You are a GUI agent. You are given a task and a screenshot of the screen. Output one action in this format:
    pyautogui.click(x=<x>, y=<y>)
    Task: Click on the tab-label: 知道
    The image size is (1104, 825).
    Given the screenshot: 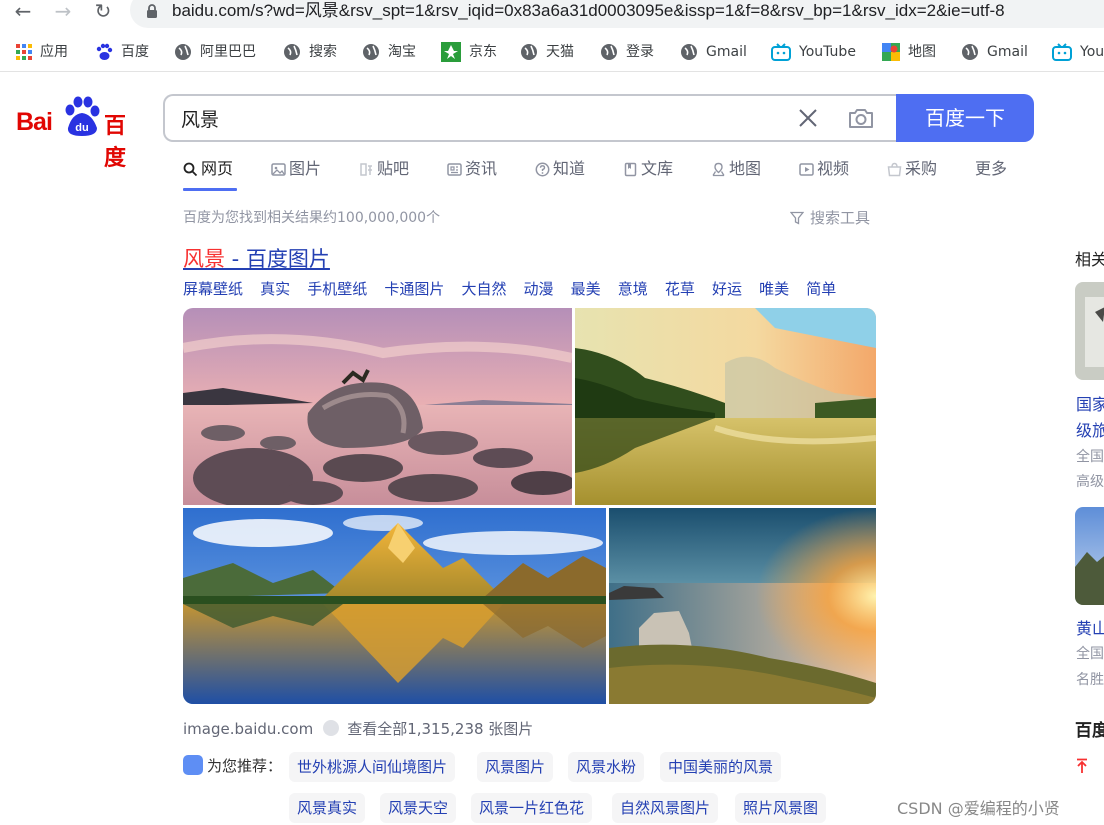 What is the action you would take?
    pyautogui.click(x=569, y=168)
    